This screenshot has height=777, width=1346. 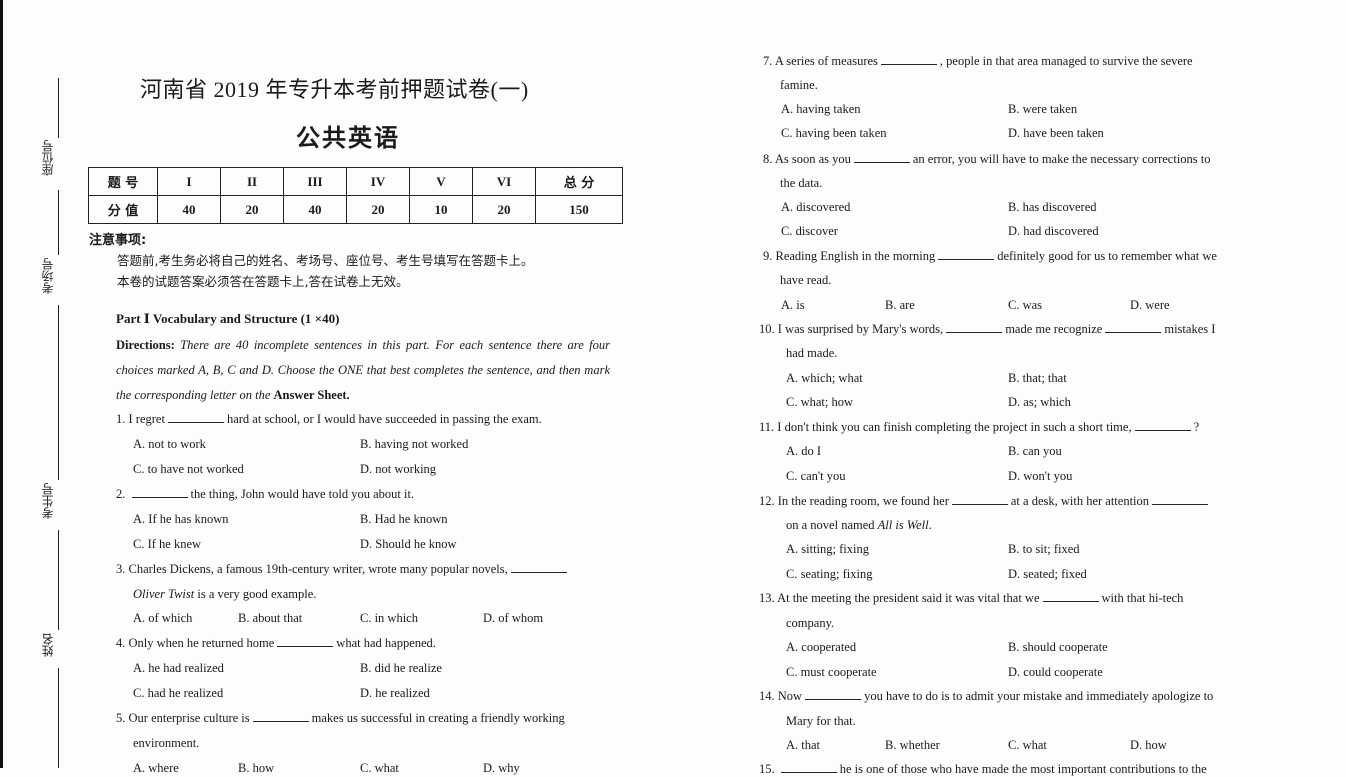 What do you see at coordinates (189, 181) in the screenshot?
I see `part-cell: I` at bounding box center [189, 181].